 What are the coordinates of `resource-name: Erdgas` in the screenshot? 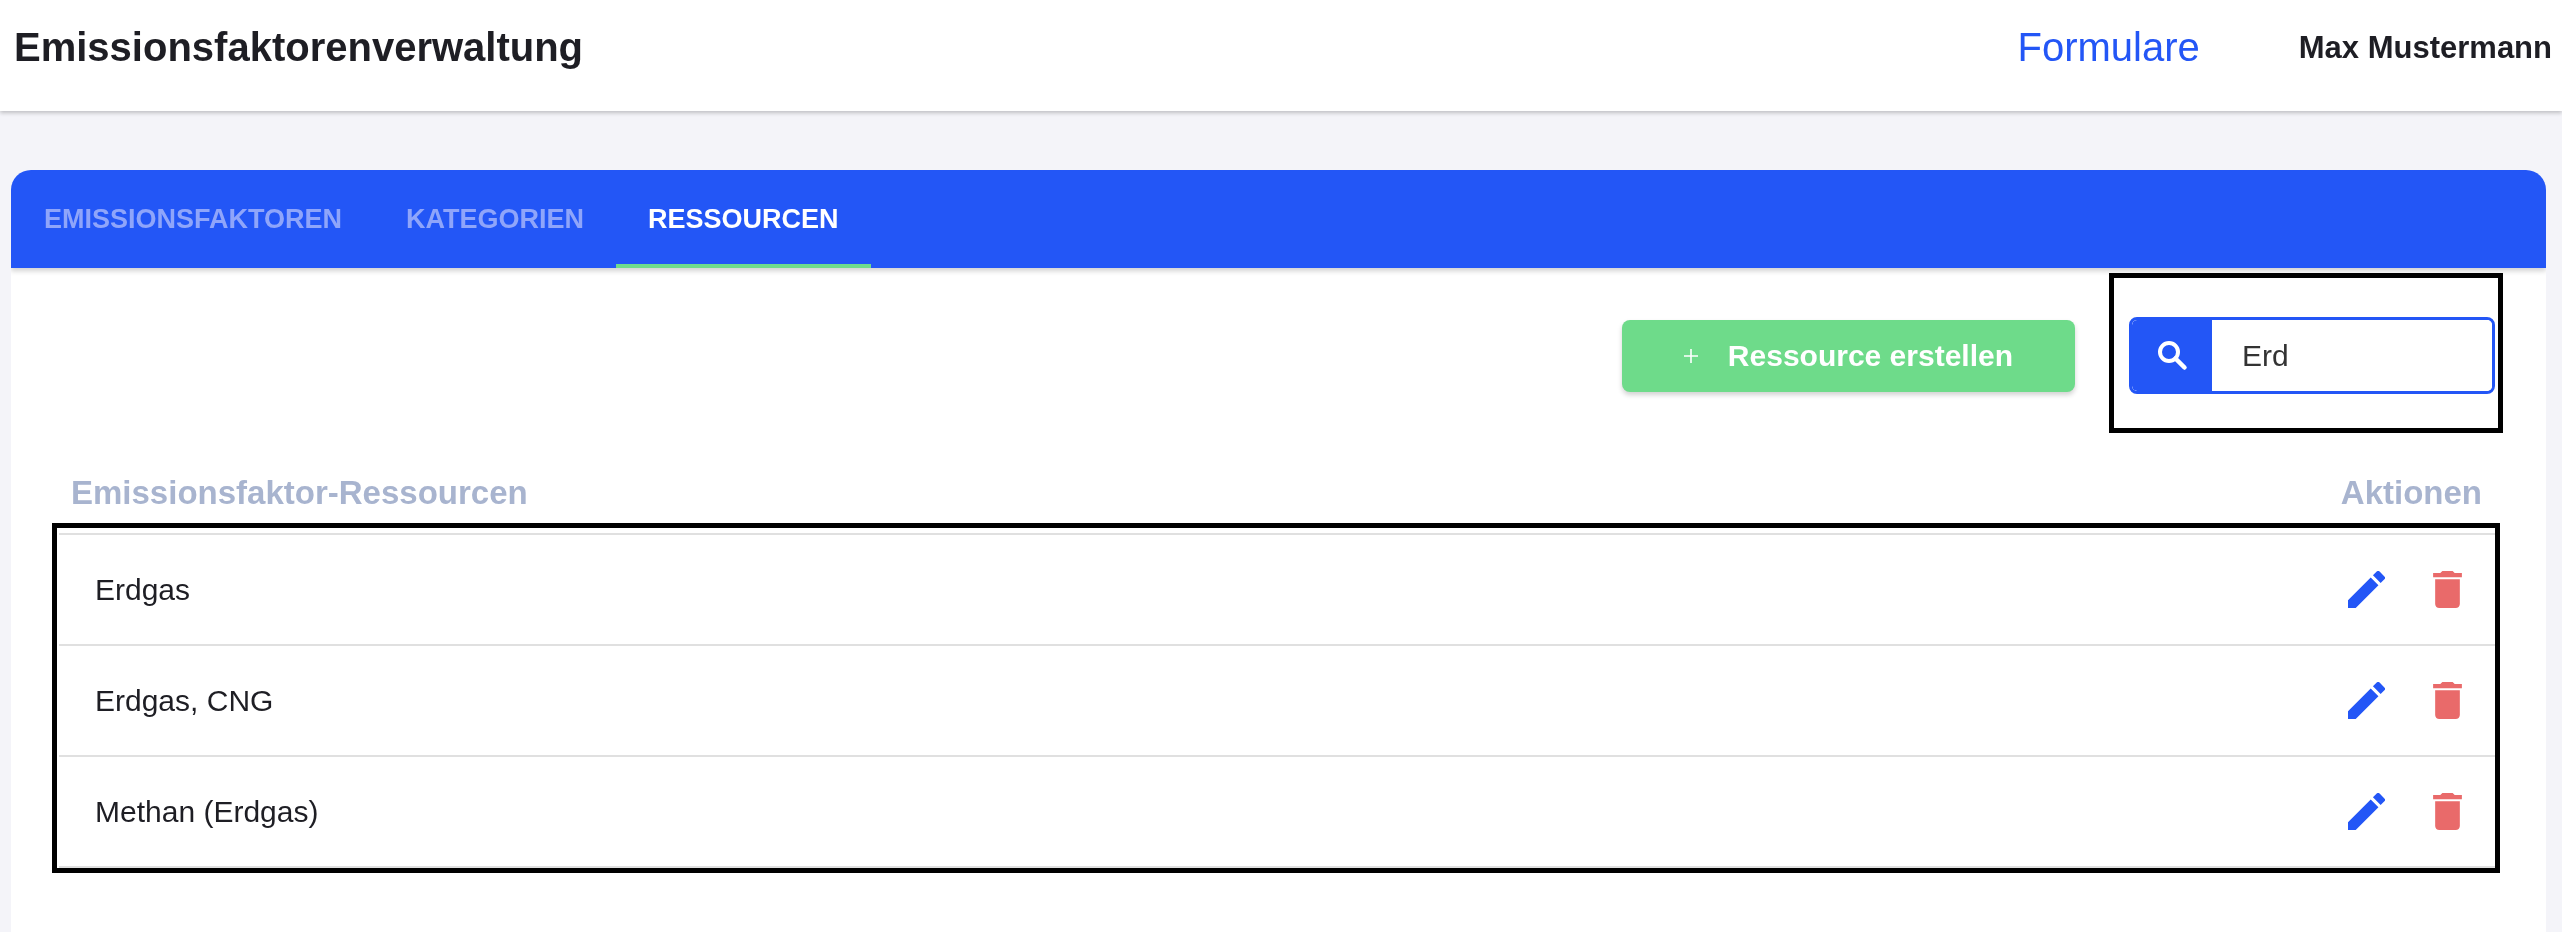 It's located at (143, 589).